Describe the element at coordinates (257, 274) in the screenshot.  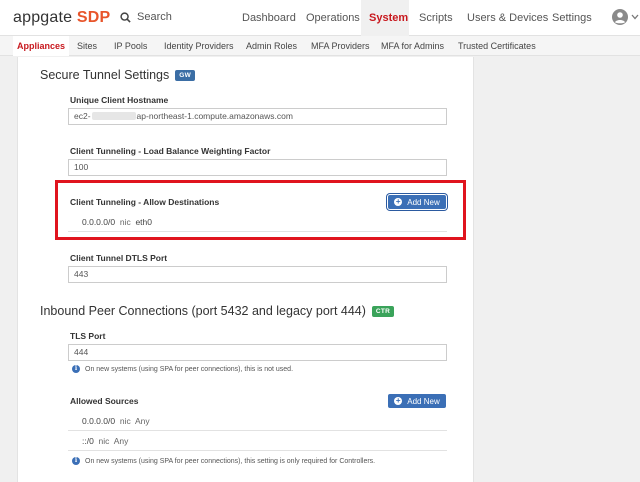
I see `dtls-port-input: 443` at that location.